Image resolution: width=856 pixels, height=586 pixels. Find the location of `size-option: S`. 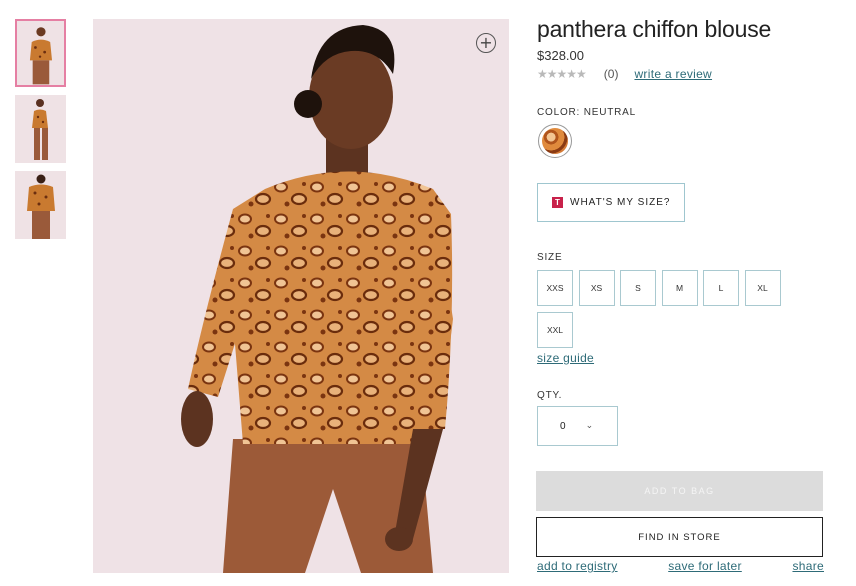

size-option: S is located at coordinates (638, 288).